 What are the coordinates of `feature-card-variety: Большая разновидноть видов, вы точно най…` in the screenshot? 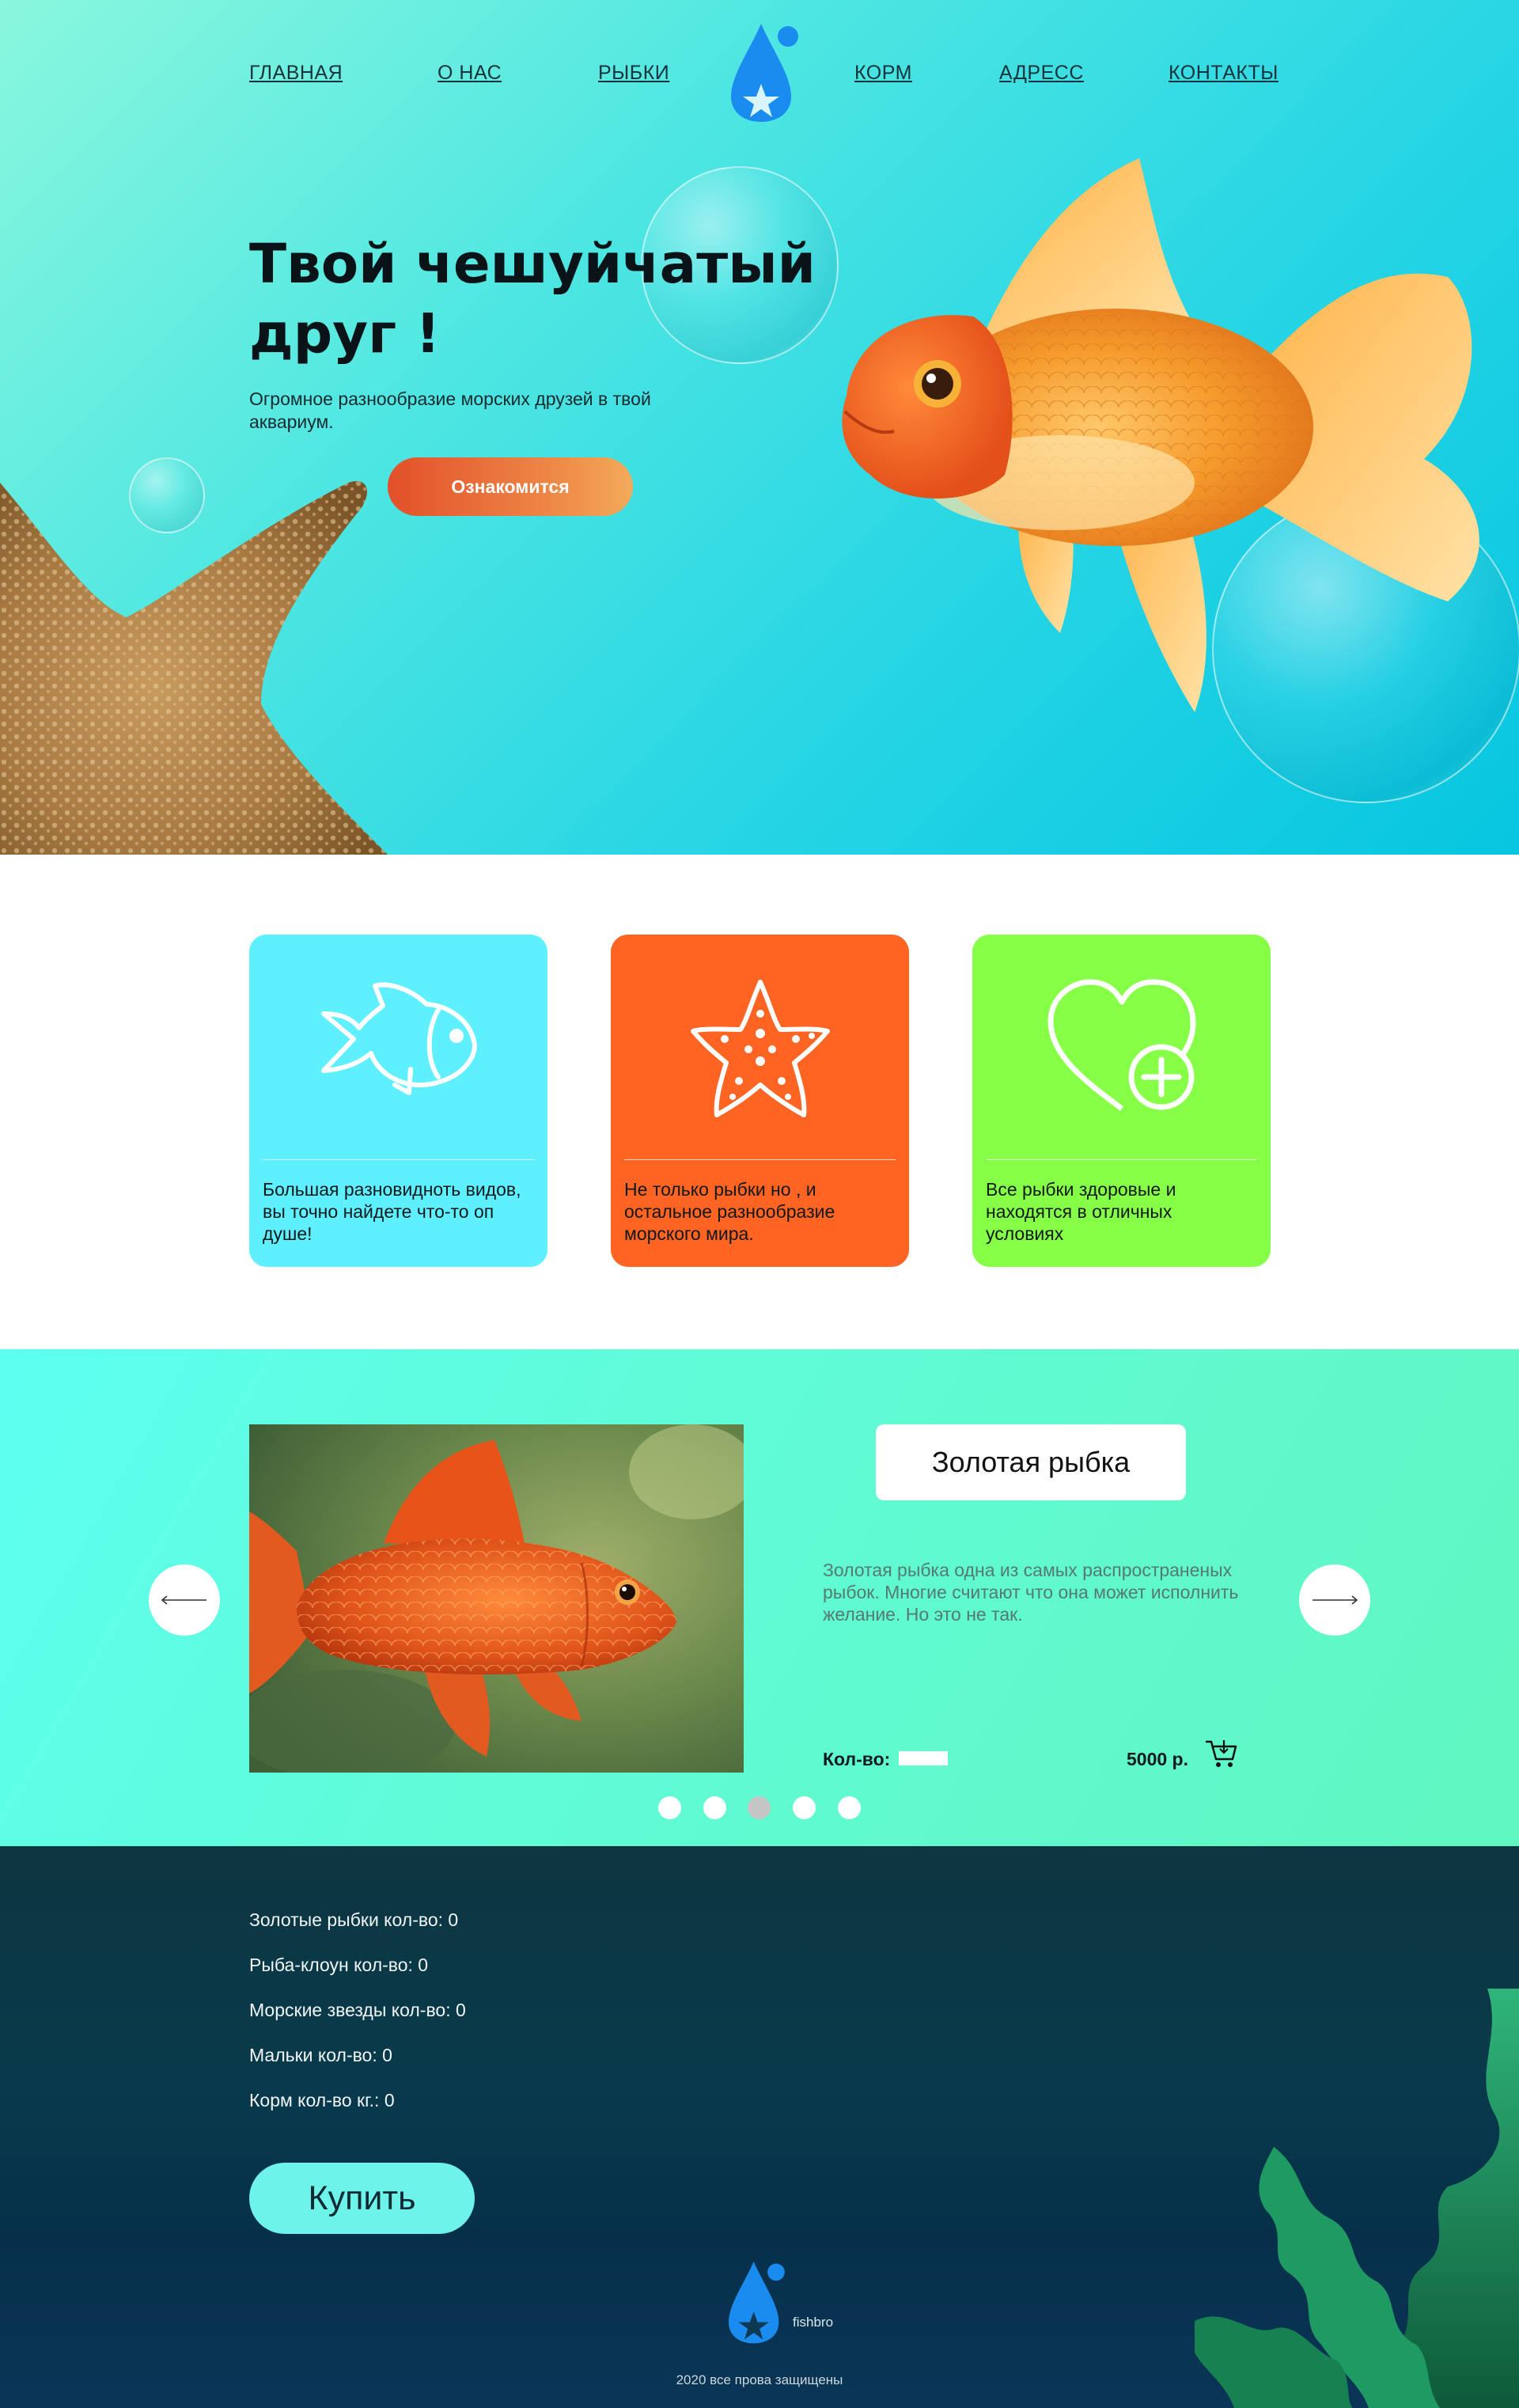 It's located at (398, 1101).